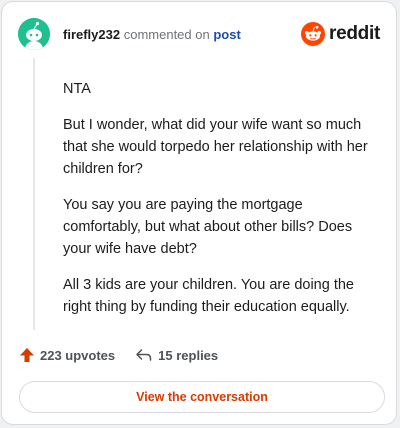 The width and height of the screenshot is (400, 428). What do you see at coordinates (77, 89) in the screenshot?
I see `comment-paragraph: NTA` at bounding box center [77, 89].